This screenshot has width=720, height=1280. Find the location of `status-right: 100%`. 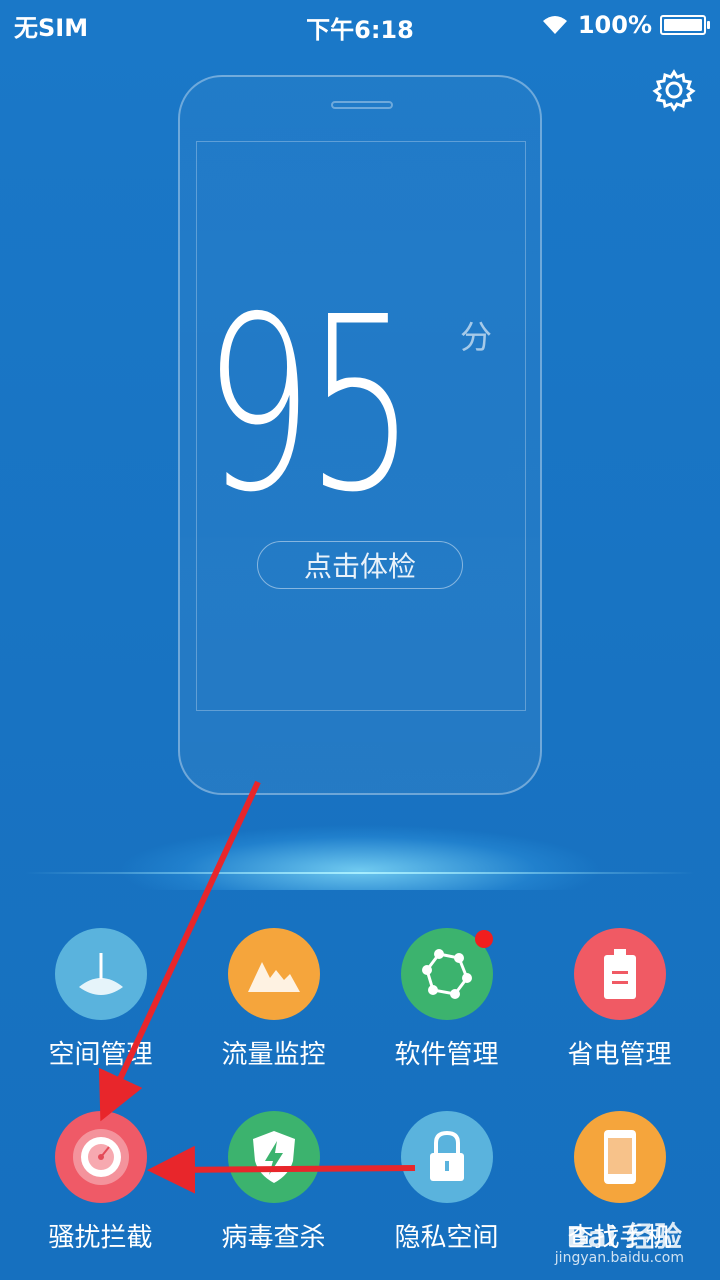

status-right: 100% is located at coordinates (625, 25).